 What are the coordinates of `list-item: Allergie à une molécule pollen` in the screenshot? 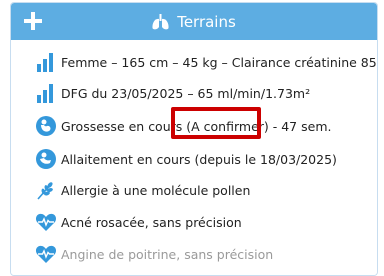 It's located at (194, 190).